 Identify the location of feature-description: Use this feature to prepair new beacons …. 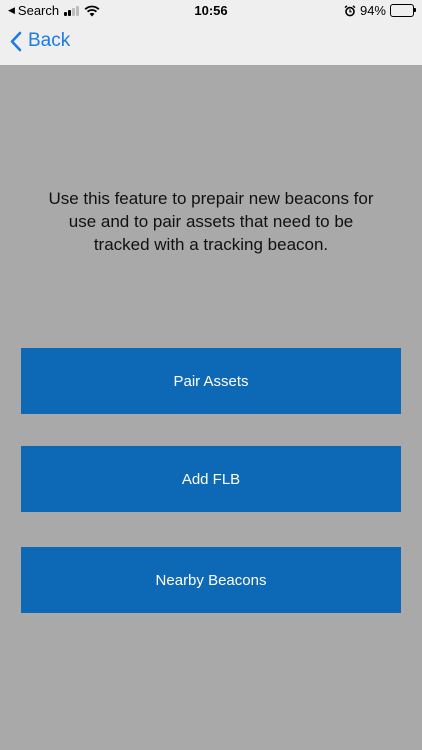
(211, 221).